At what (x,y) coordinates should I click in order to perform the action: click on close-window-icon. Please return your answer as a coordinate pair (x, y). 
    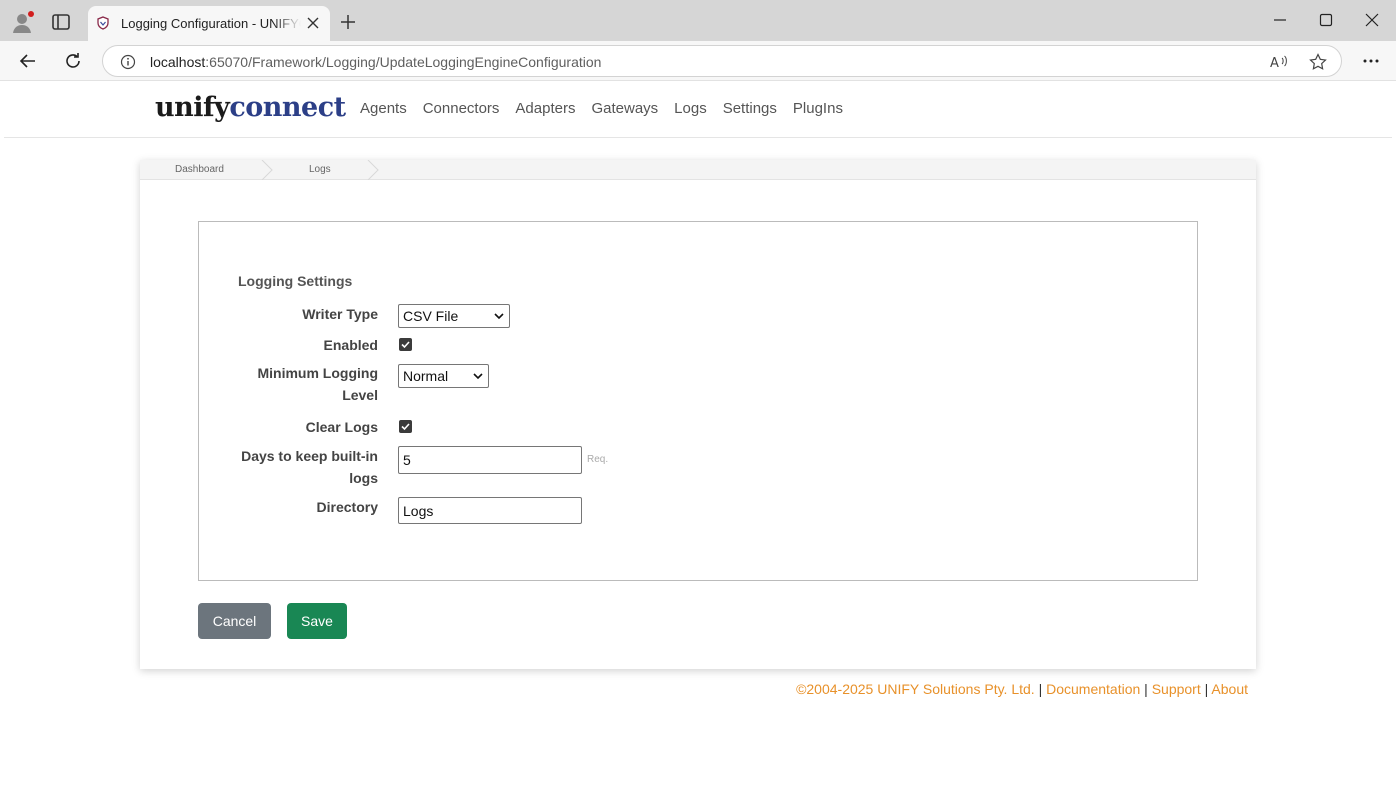
    Looking at the image, I should click on (1372, 20).